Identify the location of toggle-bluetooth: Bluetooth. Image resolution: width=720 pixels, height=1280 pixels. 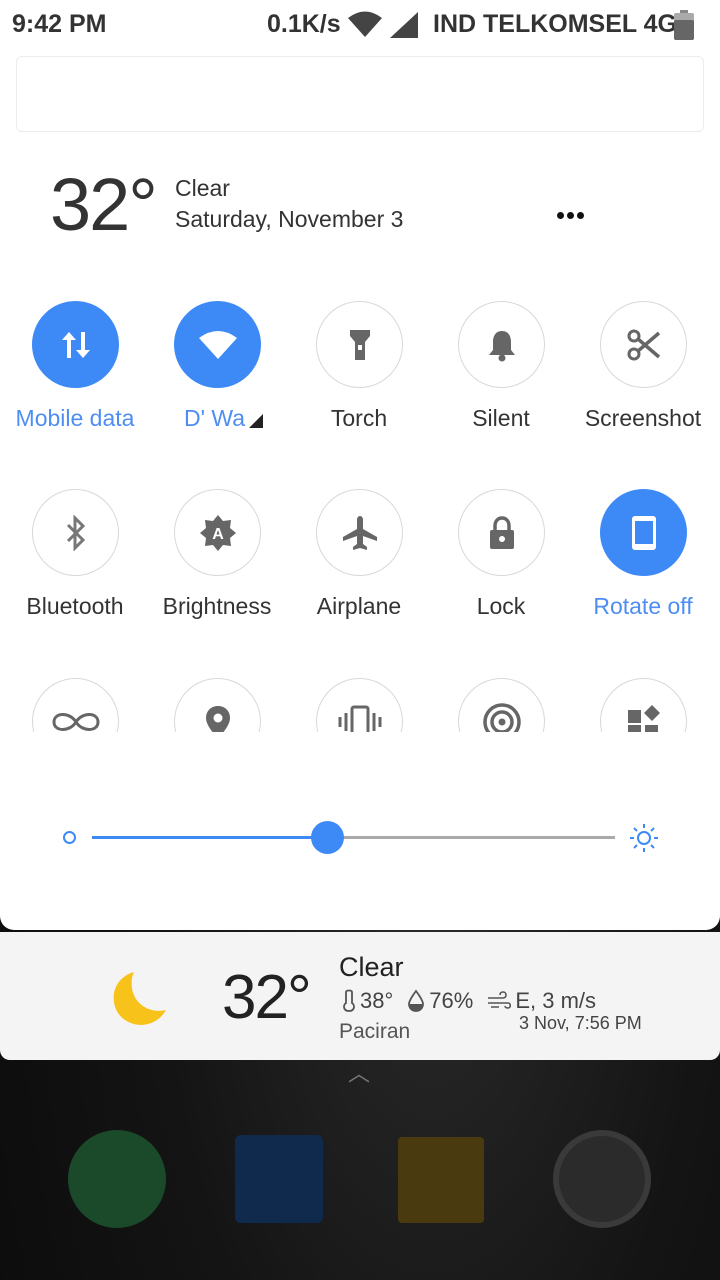
(75, 564).